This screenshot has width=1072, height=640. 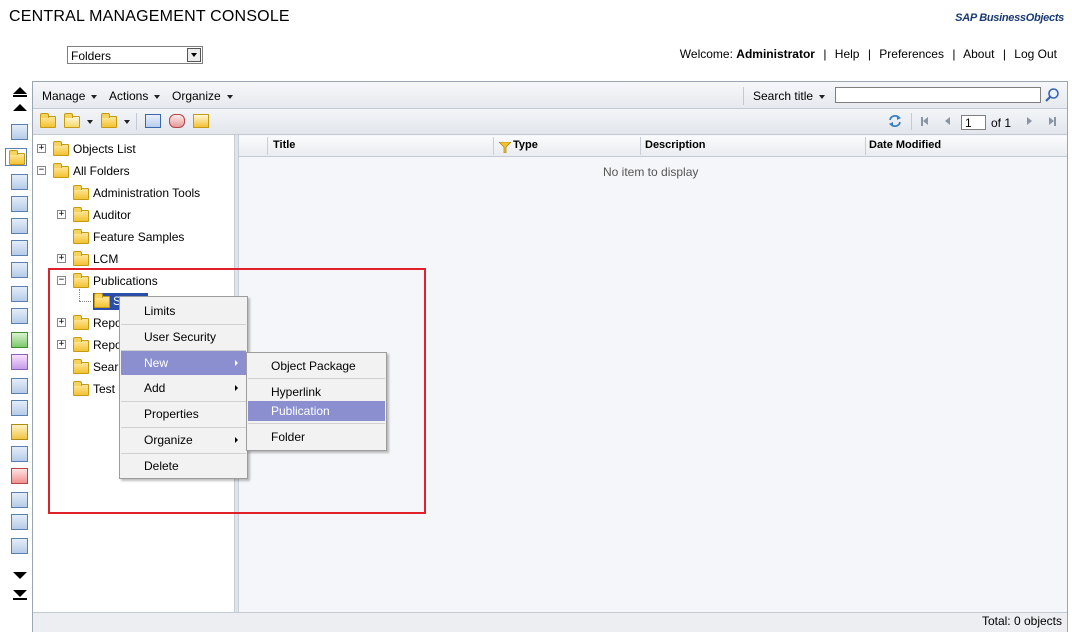 What do you see at coordinates (20, 593) in the screenshot?
I see `scroll-bottom-icon` at bounding box center [20, 593].